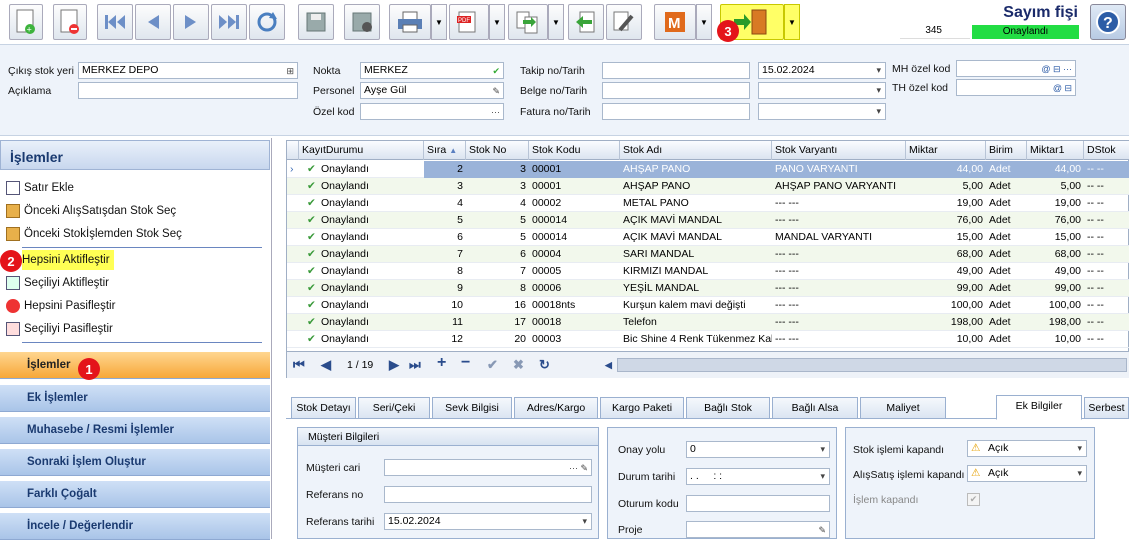 The width and height of the screenshot is (1129, 540). I want to click on refresh-icon: ↻, so click(544, 365).